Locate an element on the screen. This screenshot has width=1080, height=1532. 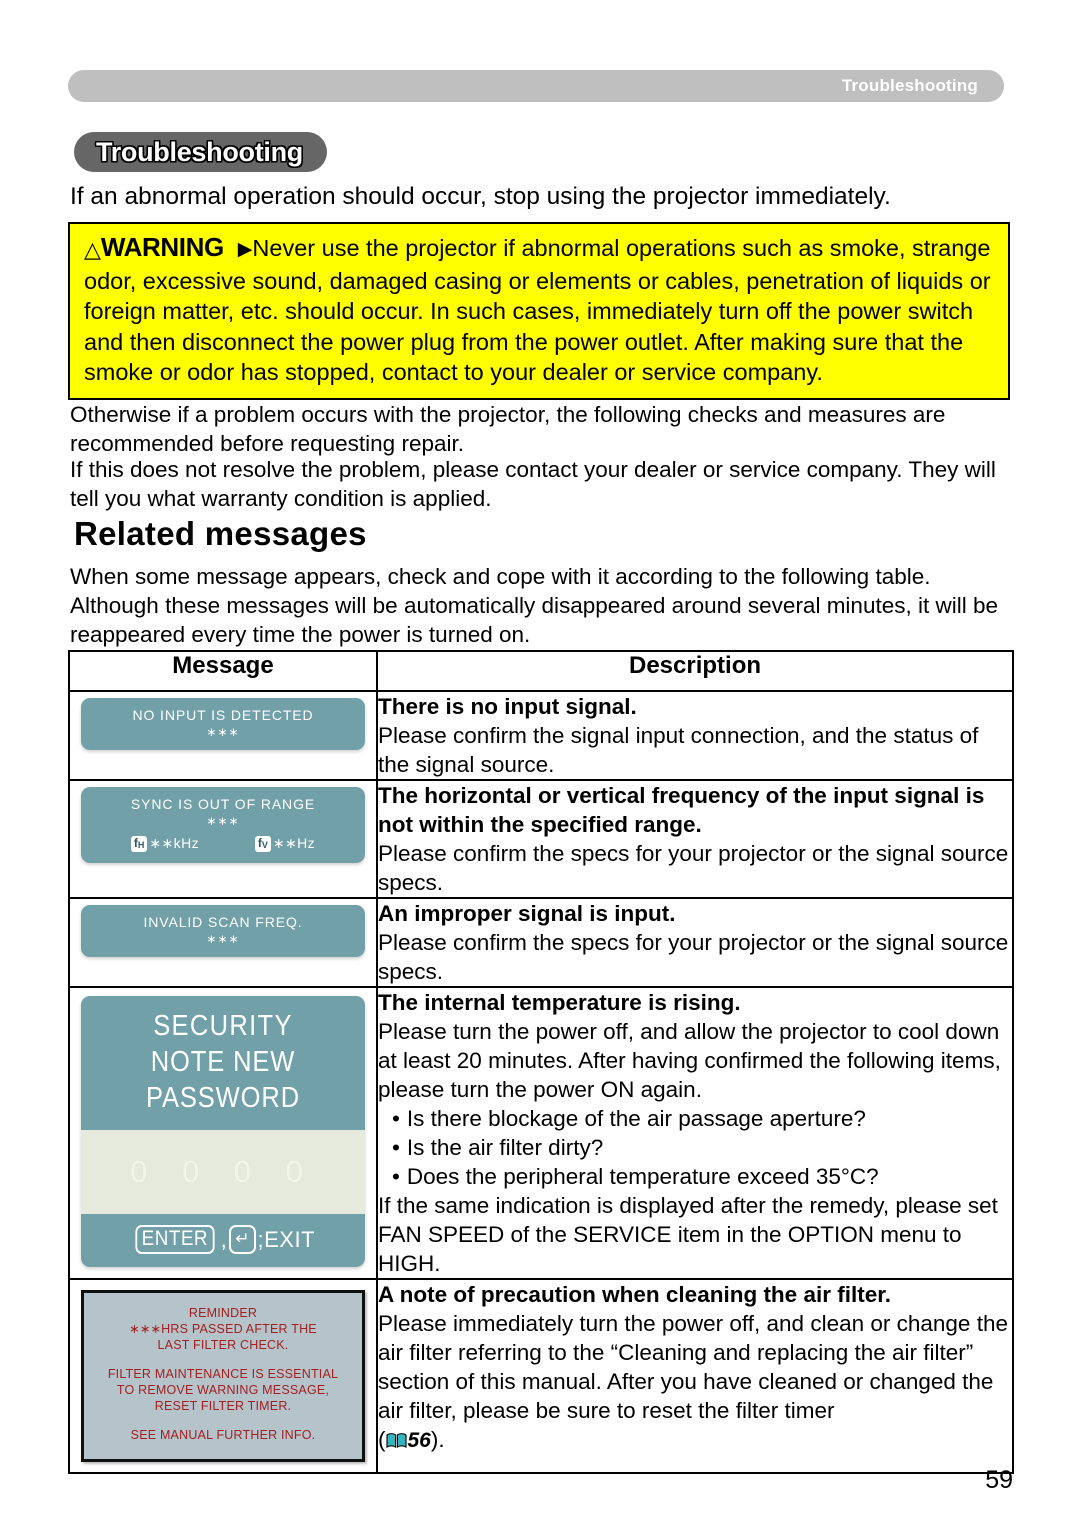
enter-key-hint: ENTER is located at coordinates (175, 1239).